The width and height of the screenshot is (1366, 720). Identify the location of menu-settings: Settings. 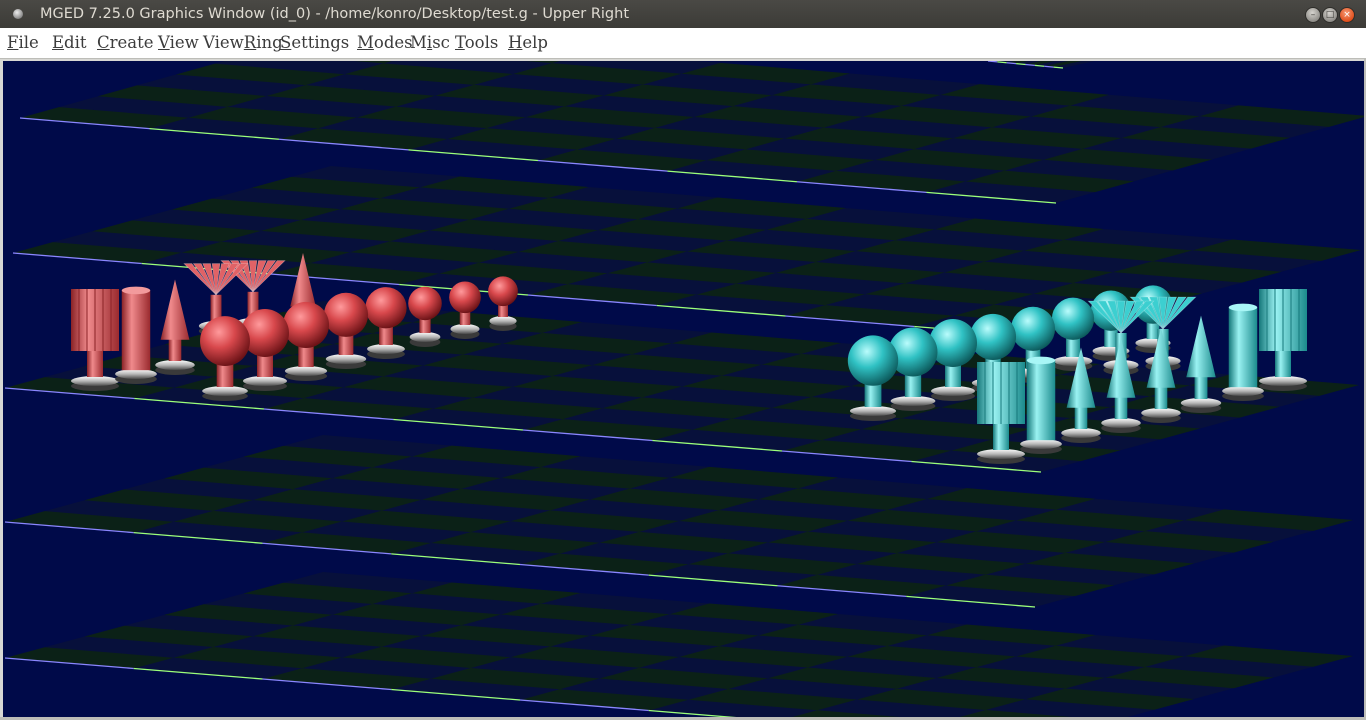
(314, 42).